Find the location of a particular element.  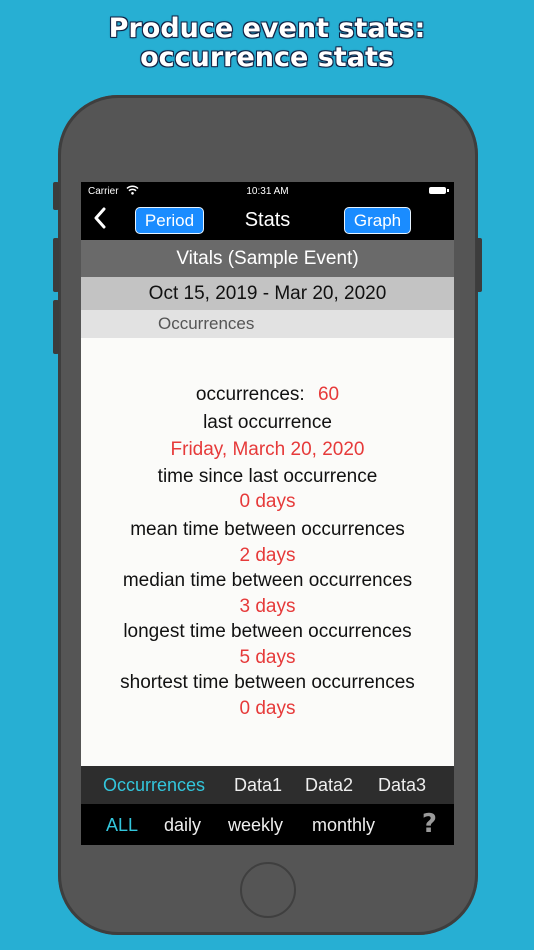

last-occurrence-label: last occurrence is located at coordinates (267, 422).